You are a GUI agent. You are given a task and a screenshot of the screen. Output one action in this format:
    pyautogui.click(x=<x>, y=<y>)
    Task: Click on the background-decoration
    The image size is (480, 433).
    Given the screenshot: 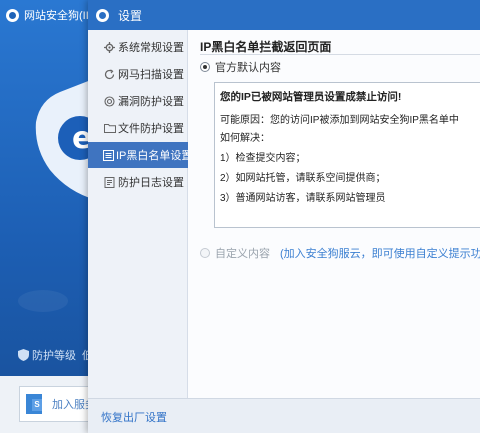 What is the action you would take?
    pyautogui.click(x=43, y=301)
    